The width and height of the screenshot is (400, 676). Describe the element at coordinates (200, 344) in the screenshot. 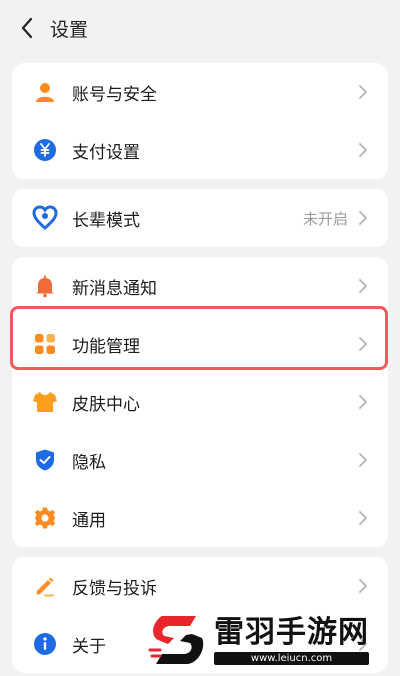

I see `settings-item-feature-management: 功能管理` at that location.